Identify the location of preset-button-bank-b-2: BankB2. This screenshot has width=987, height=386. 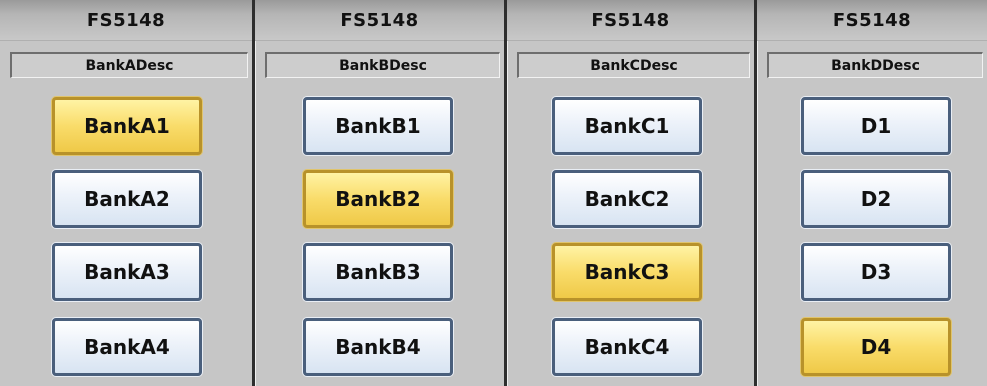
(378, 199).